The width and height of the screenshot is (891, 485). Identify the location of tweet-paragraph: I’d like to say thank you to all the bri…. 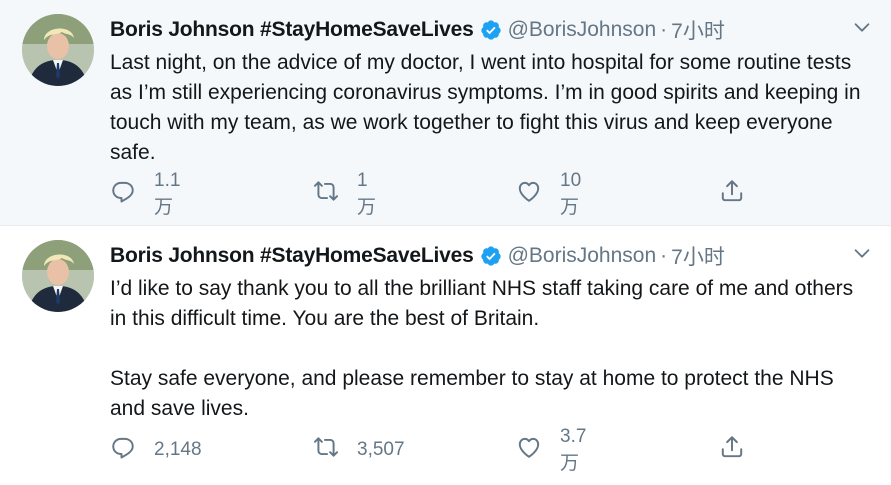
(482, 303).